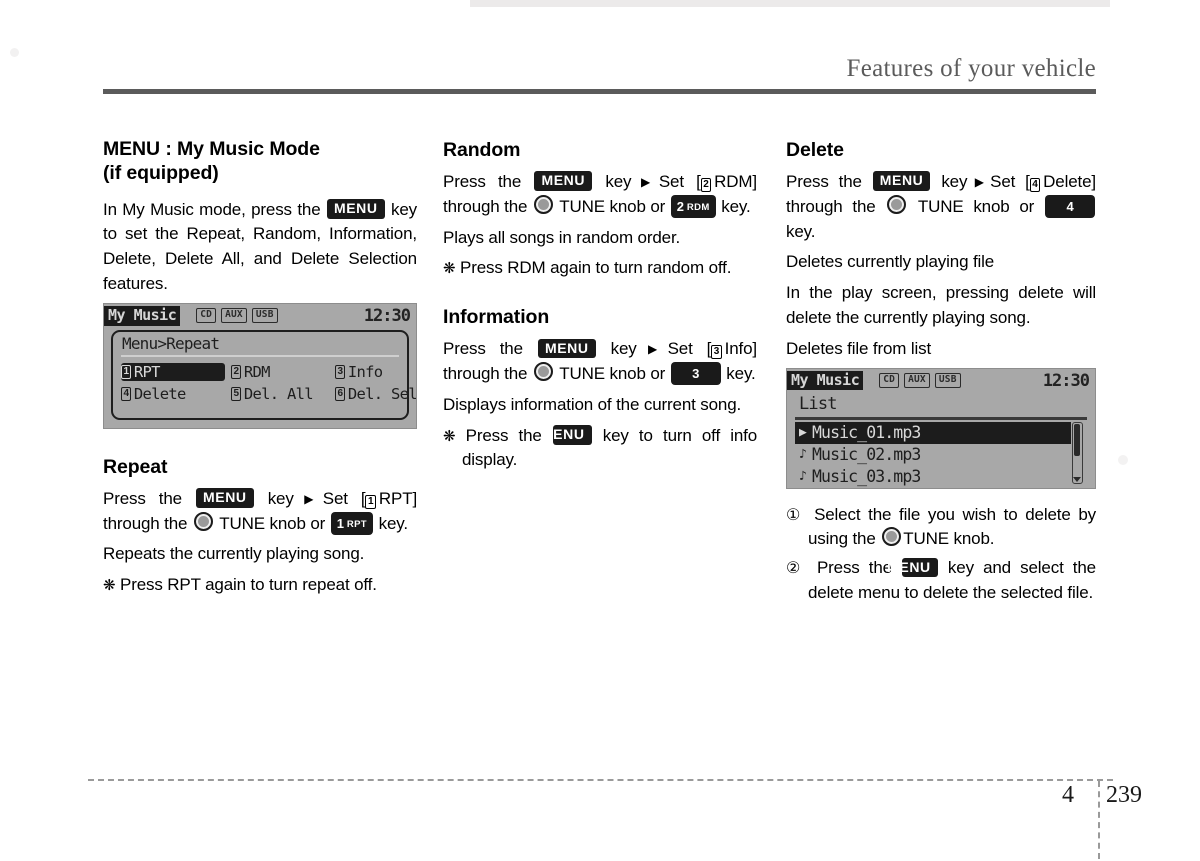 The image size is (1200, 861). What do you see at coordinates (236, 371) in the screenshot?
I see `lcd-item-number: 2` at bounding box center [236, 371].